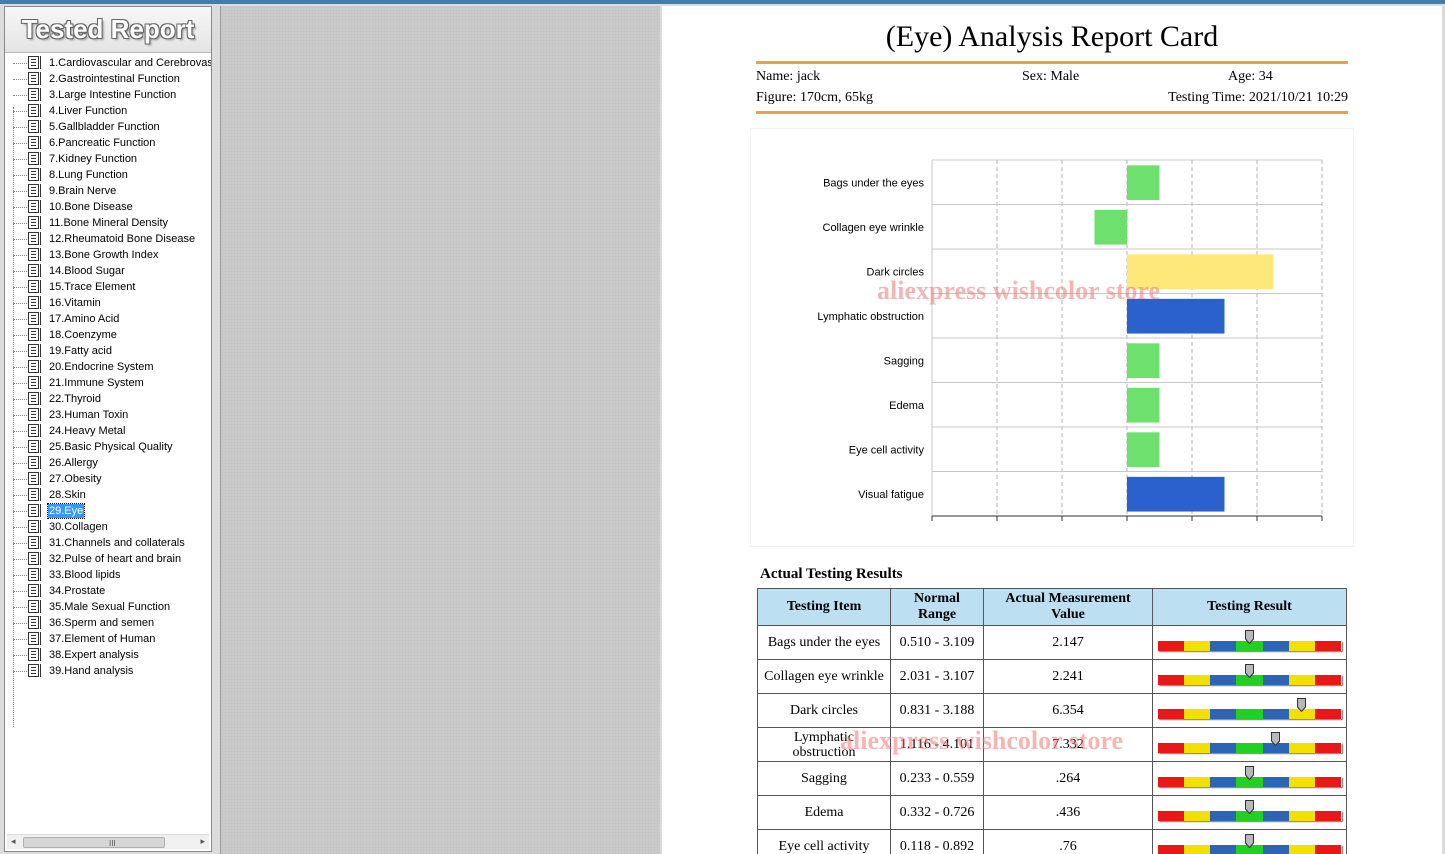 The height and width of the screenshot is (854, 1445). I want to click on tree-item: 16.Vitamin, so click(112, 303).